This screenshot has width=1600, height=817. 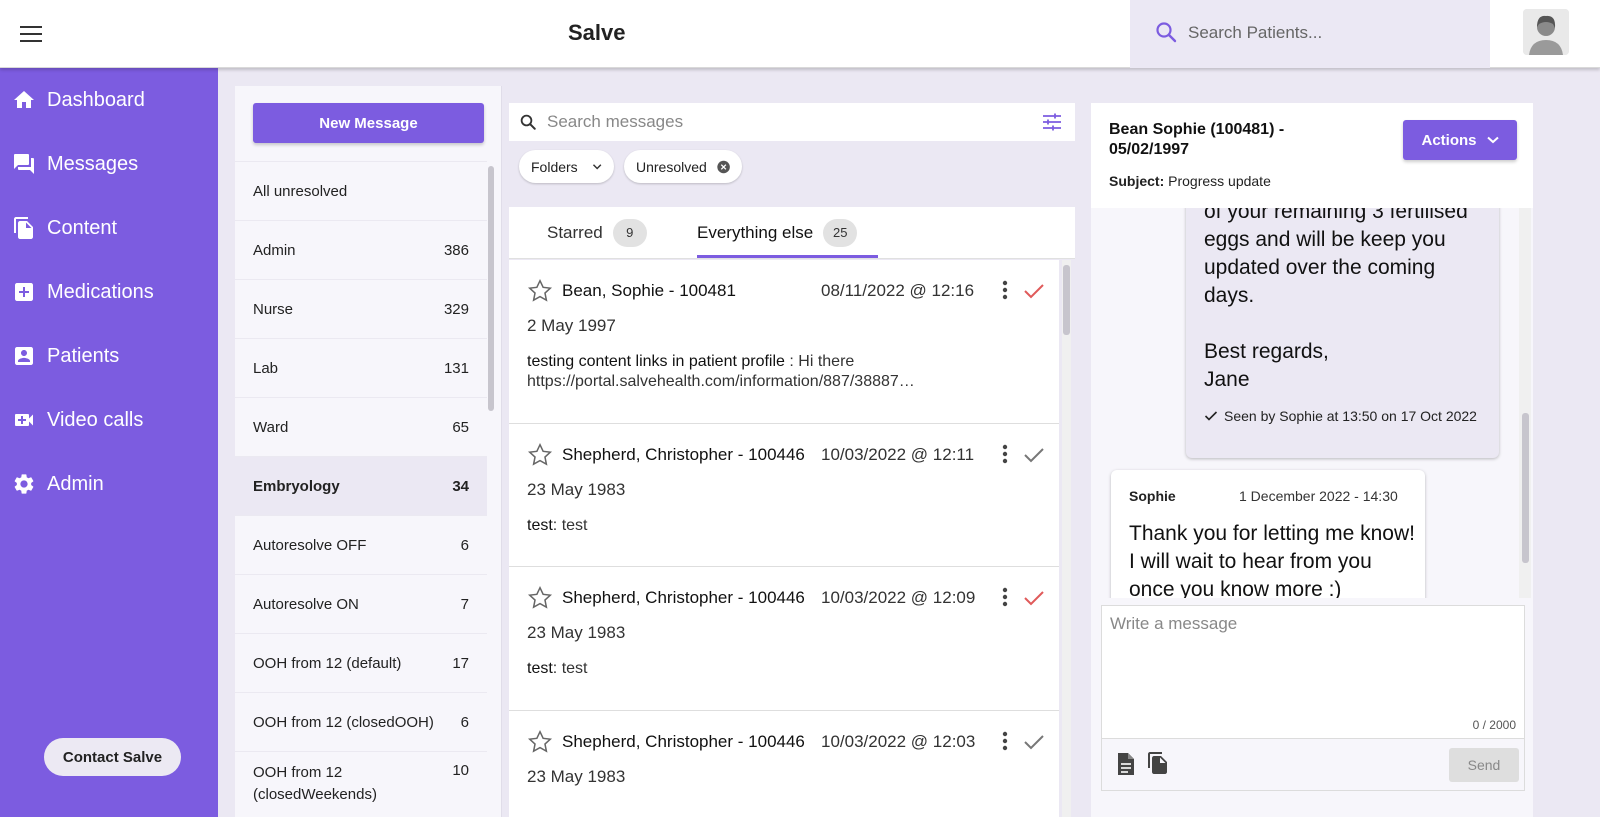 I want to click on sidebar-item-medications: Medications, so click(x=109, y=292).